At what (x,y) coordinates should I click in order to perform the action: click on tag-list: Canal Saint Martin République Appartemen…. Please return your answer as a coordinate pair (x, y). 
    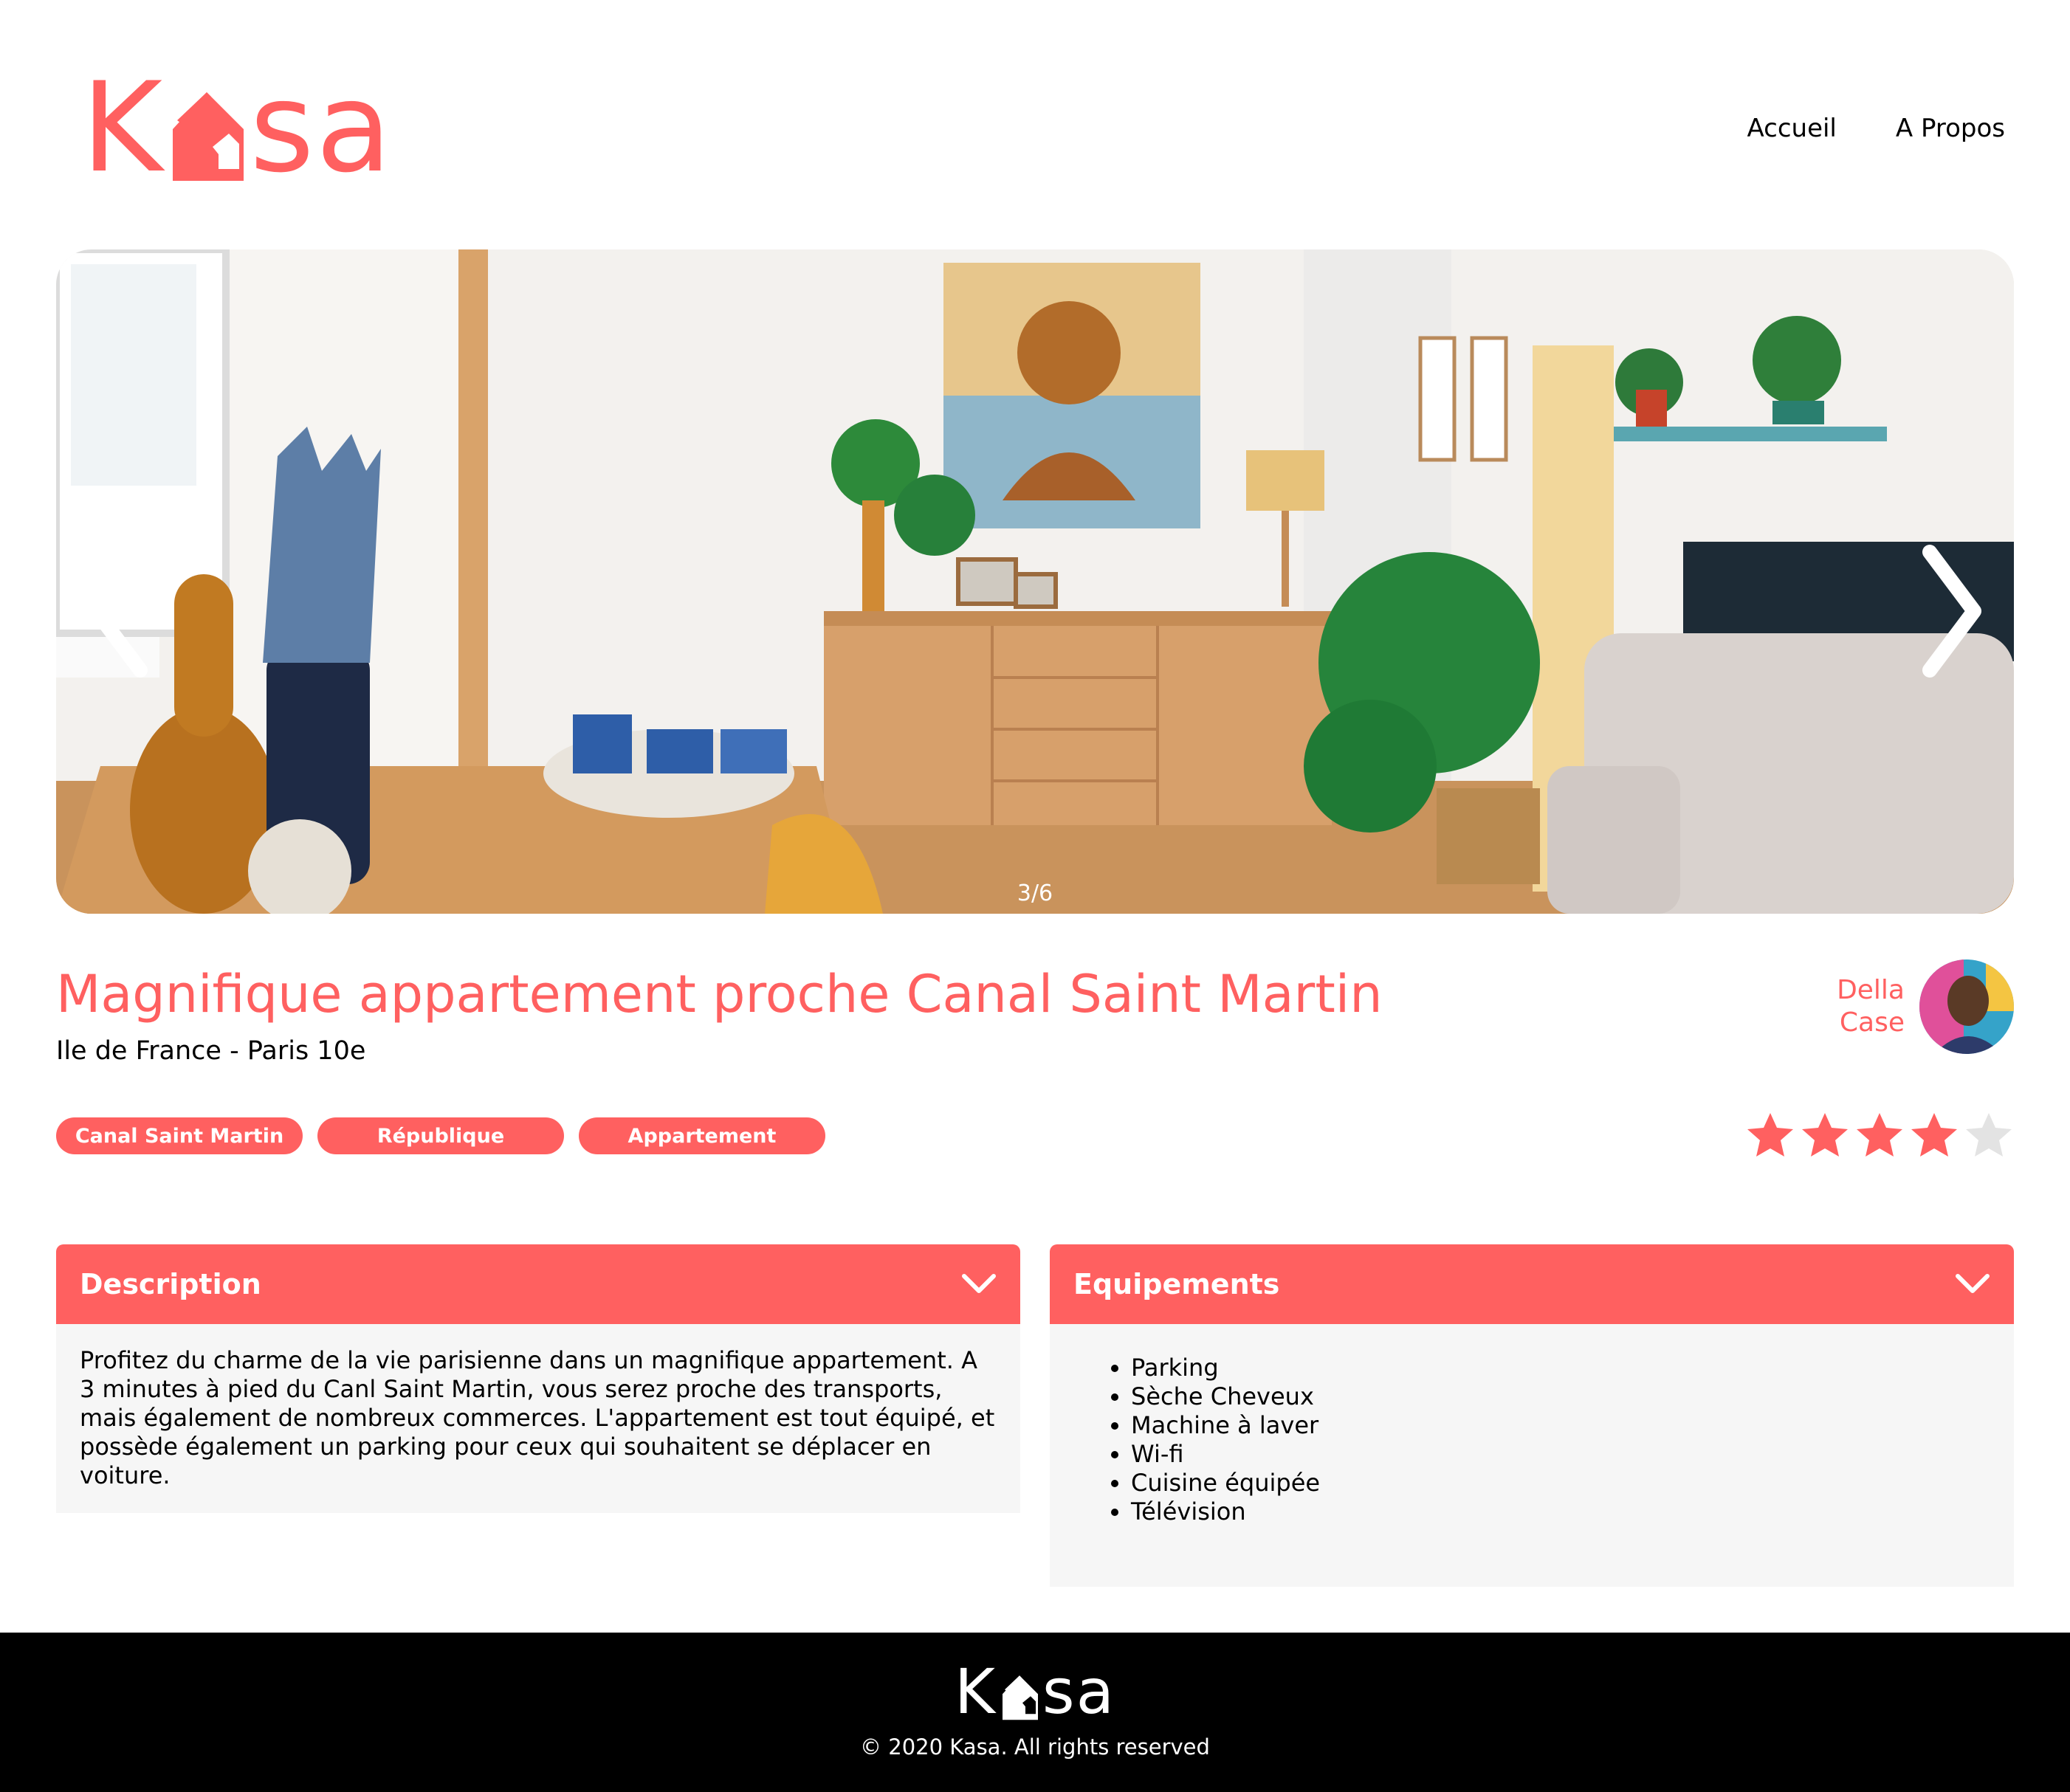
    Looking at the image, I should click on (440, 1135).